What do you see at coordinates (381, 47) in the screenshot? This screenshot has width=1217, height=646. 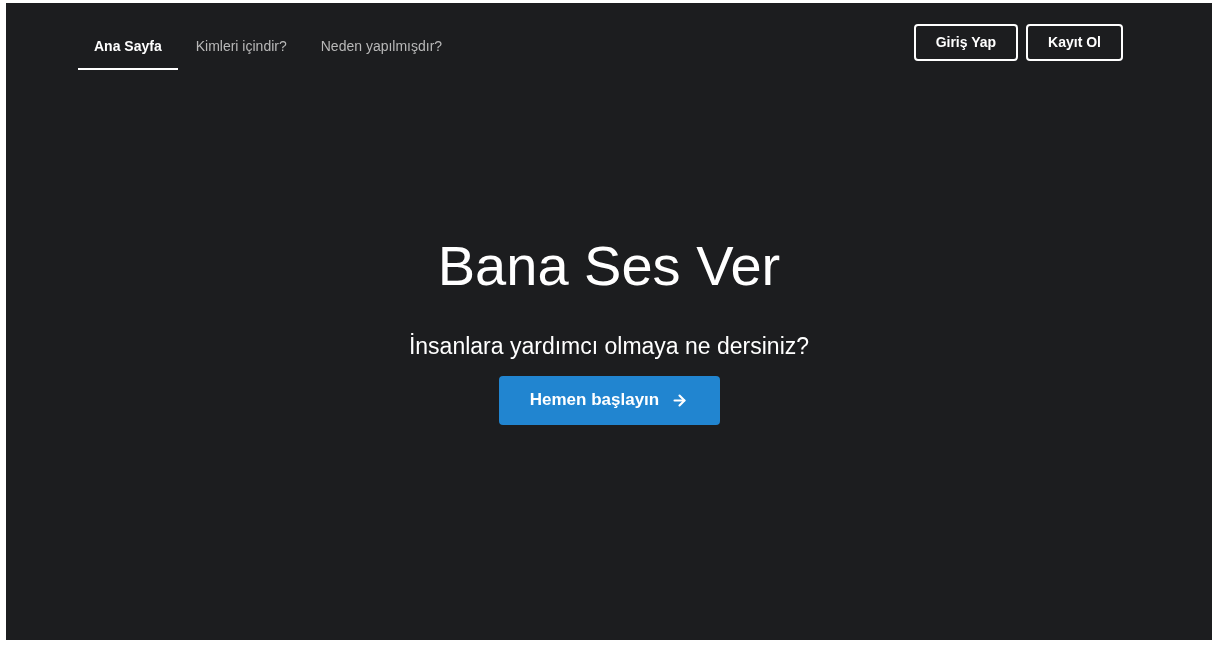 I see `nav-tab: Neden yapılmışdır?` at bounding box center [381, 47].